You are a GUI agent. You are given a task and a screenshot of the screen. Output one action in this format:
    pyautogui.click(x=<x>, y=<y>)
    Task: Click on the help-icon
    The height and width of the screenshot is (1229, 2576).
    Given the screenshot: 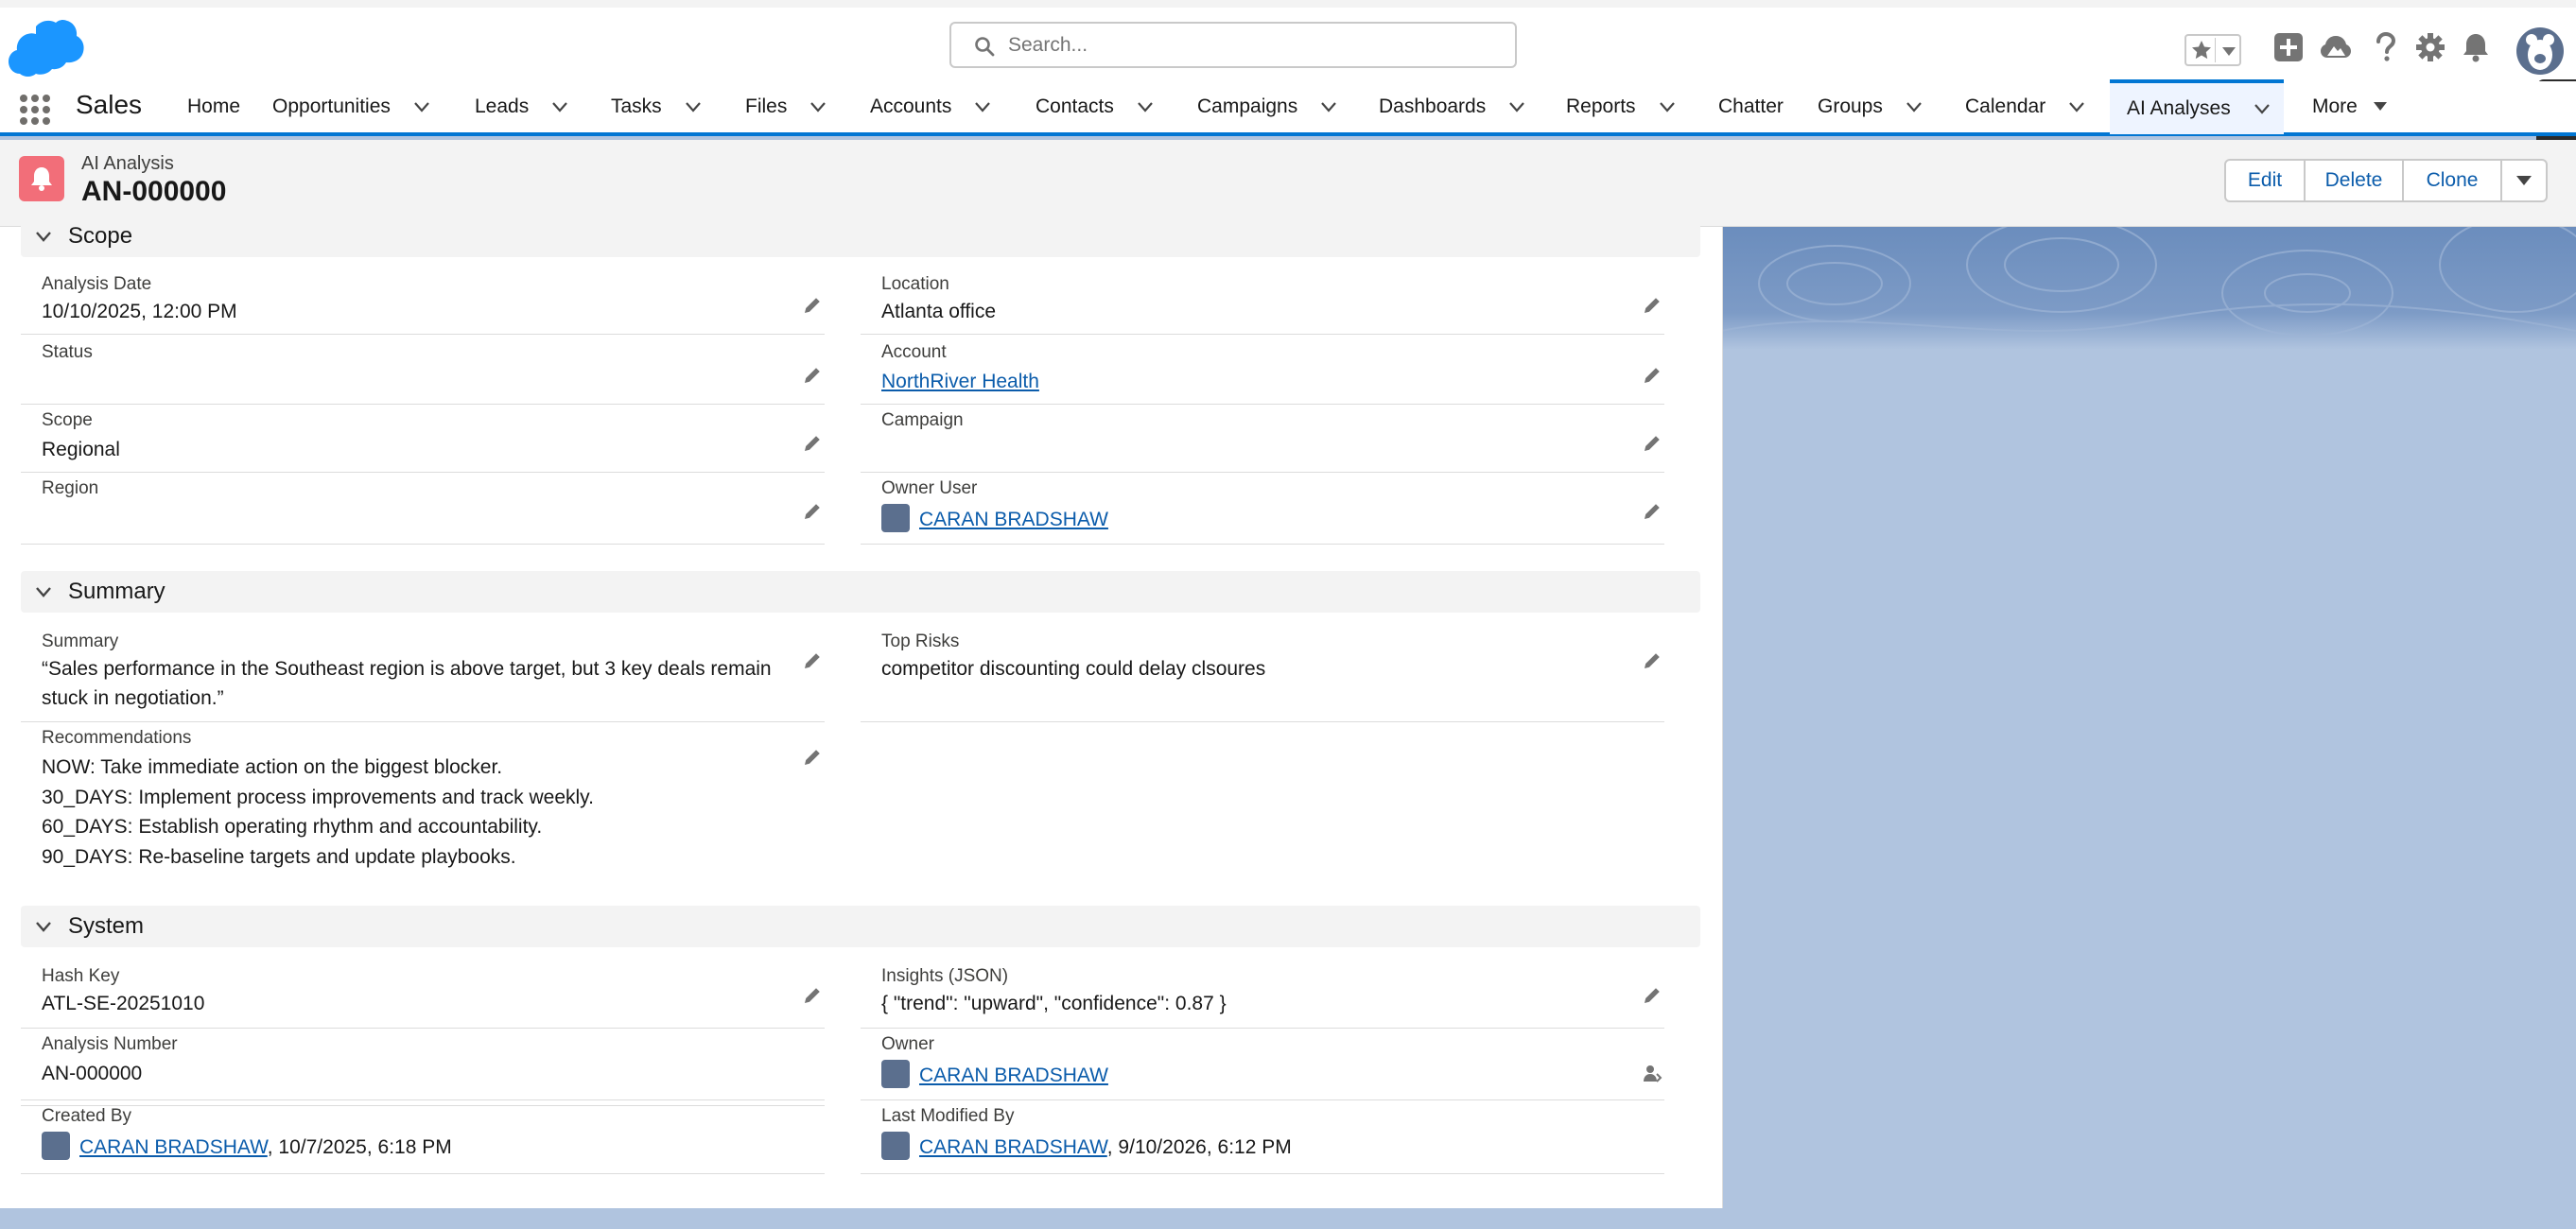 What is the action you would take?
    pyautogui.click(x=2386, y=47)
    